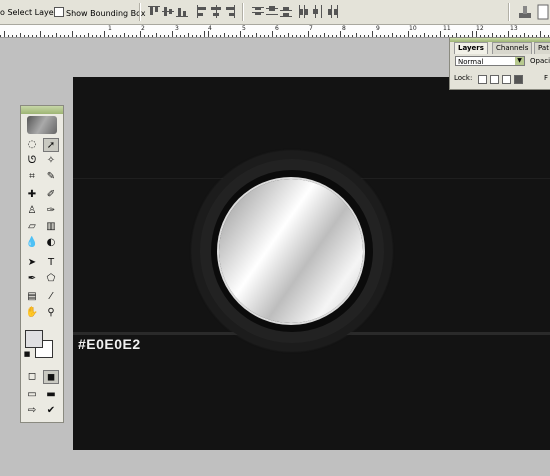  I want to click on align-vertical-centers-icon, so click(168, 12).